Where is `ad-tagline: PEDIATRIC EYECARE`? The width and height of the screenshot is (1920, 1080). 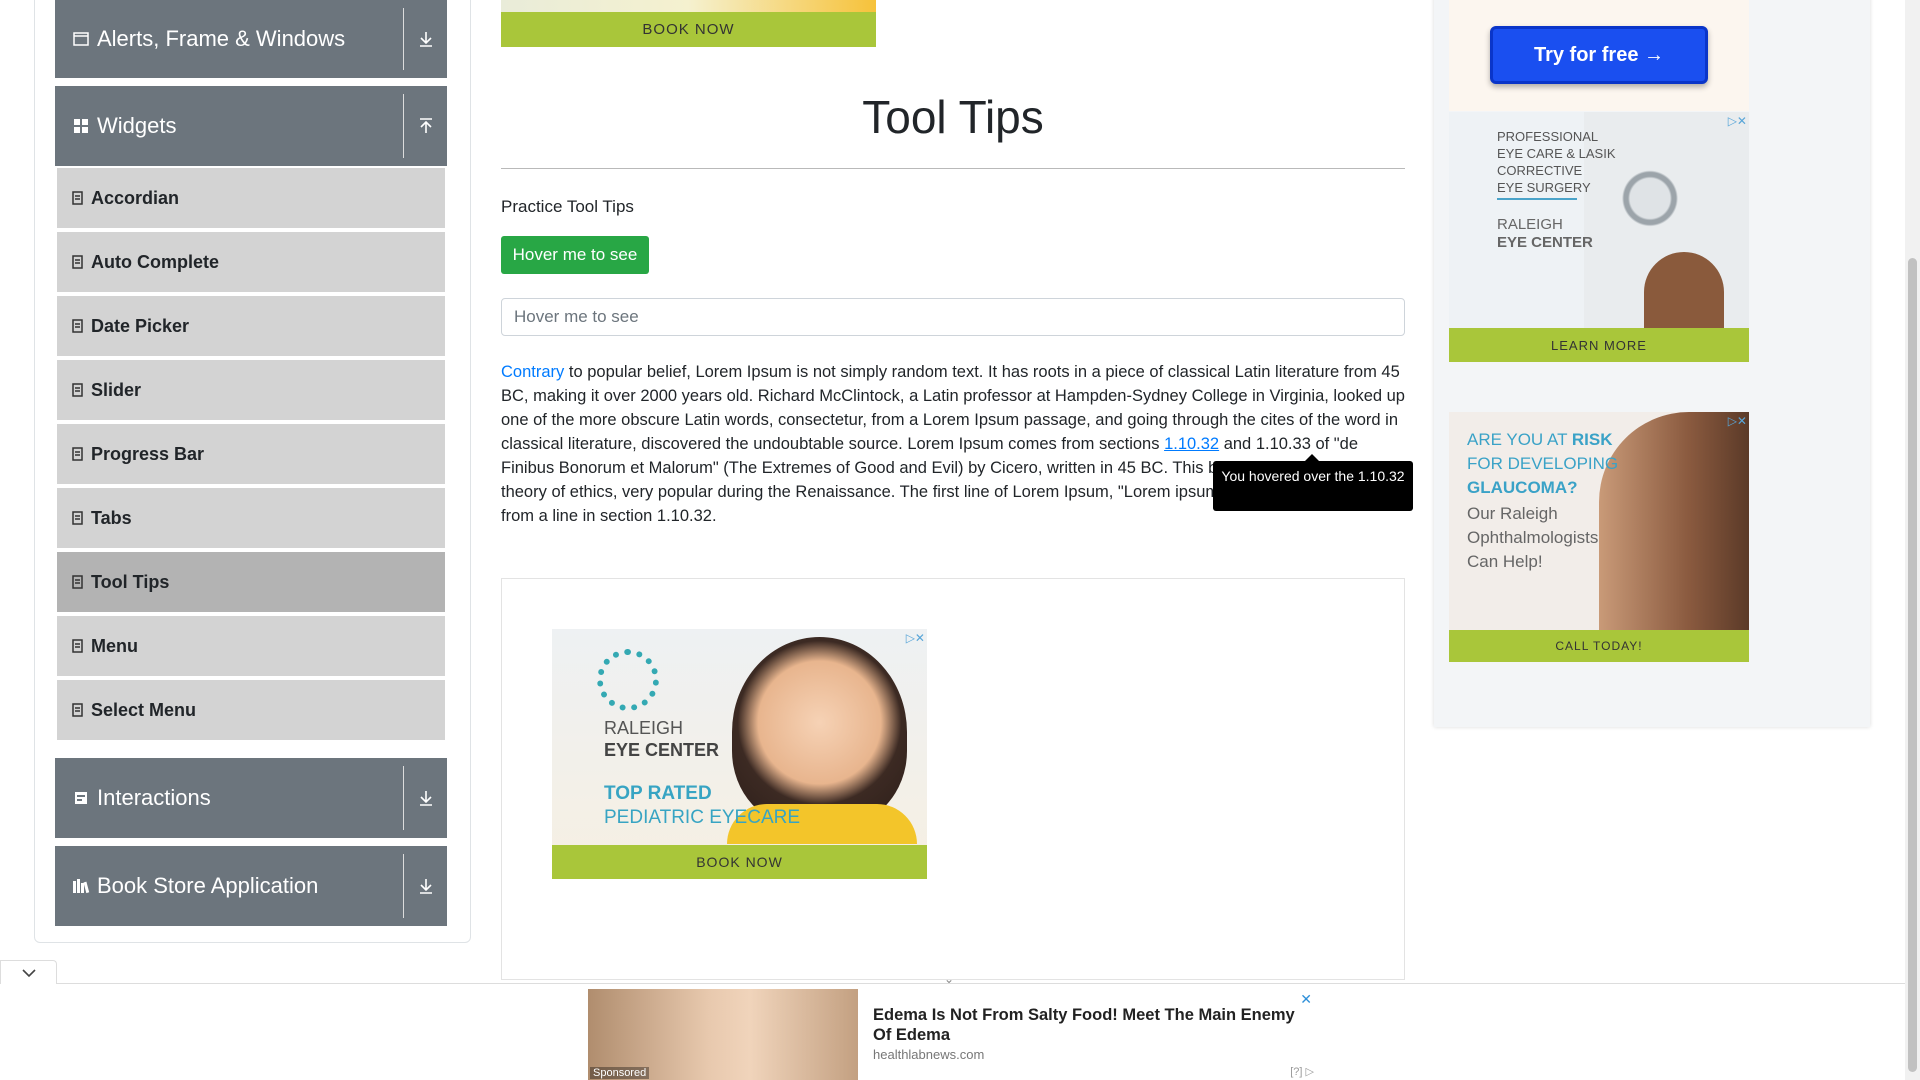
ad-tagline: PEDIATRIC EYECARE is located at coordinates (702, 817).